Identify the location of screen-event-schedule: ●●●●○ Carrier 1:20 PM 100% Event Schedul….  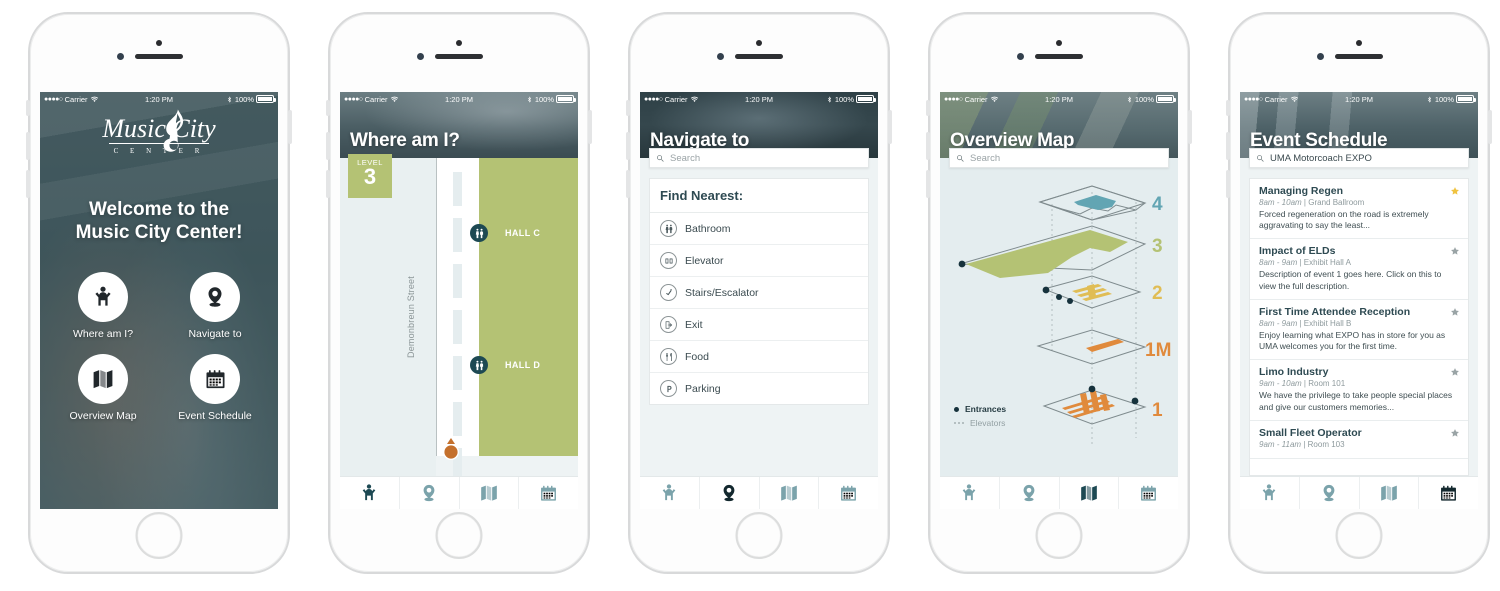
(1359, 300).